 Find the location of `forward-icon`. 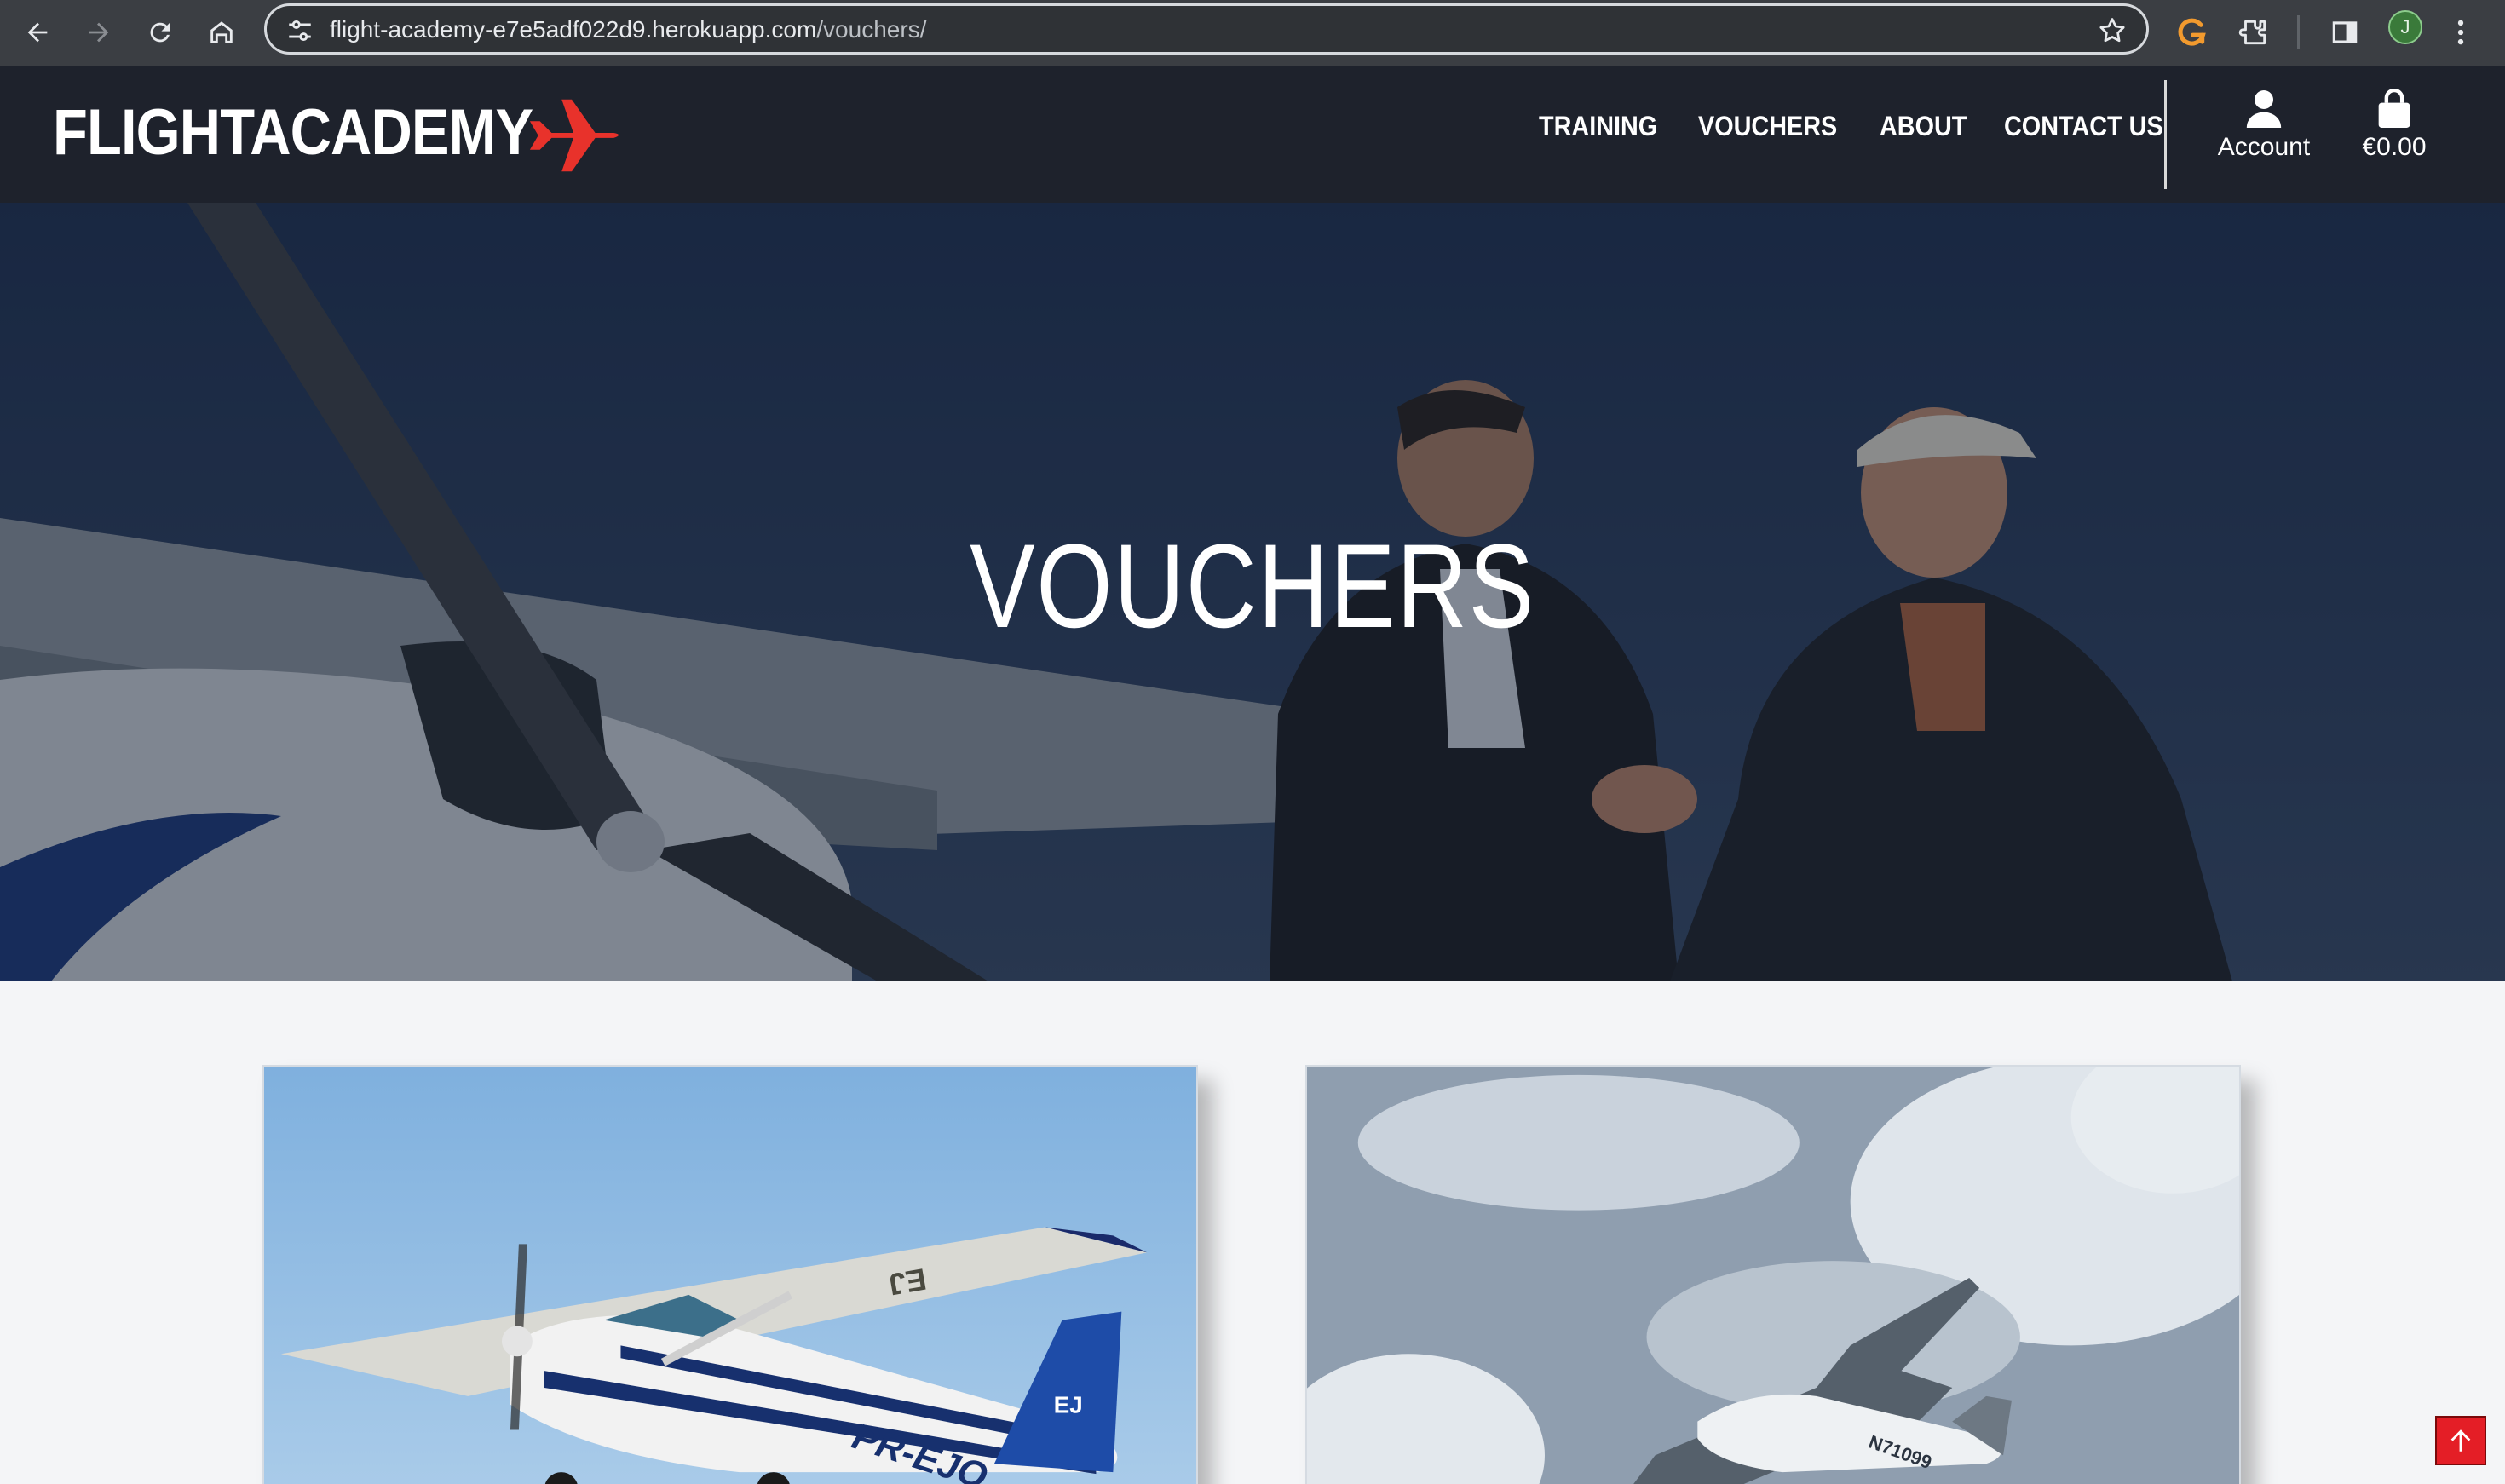

forward-icon is located at coordinates (99, 32).